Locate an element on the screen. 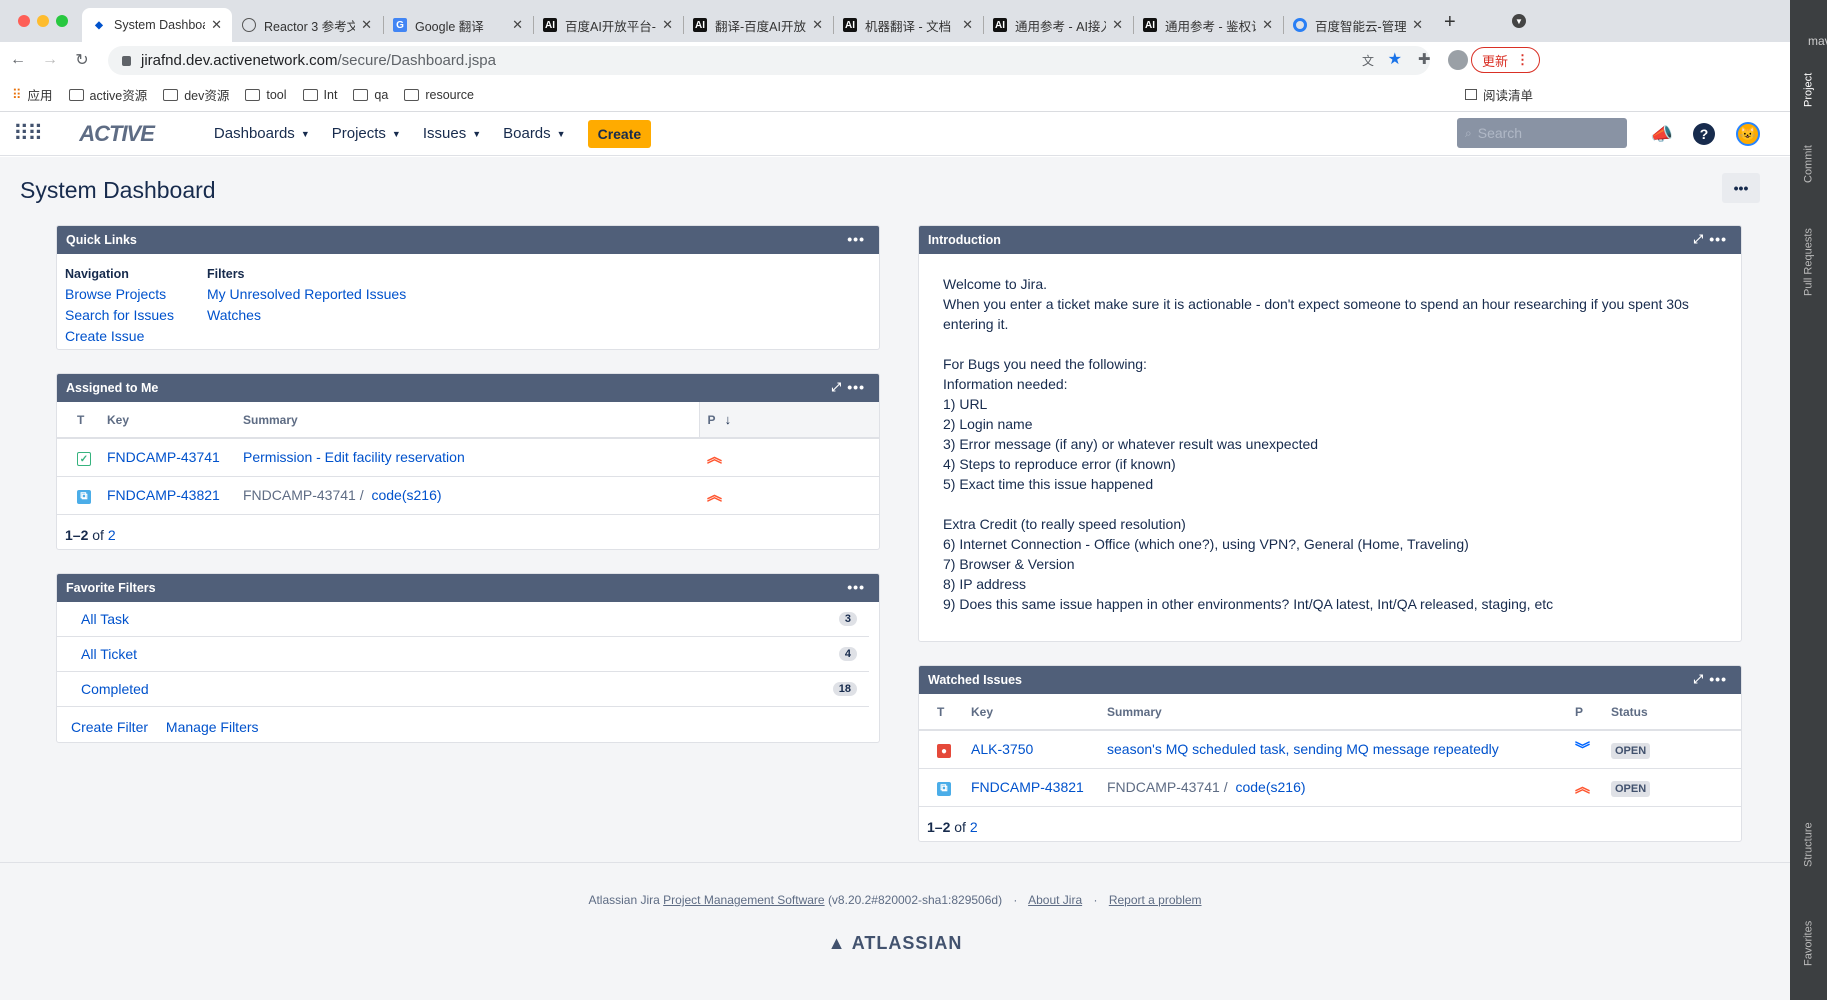 Image resolution: width=1827 pixels, height=1000 pixels. ide-tab-project: Project is located at coordinates (1808, 90).